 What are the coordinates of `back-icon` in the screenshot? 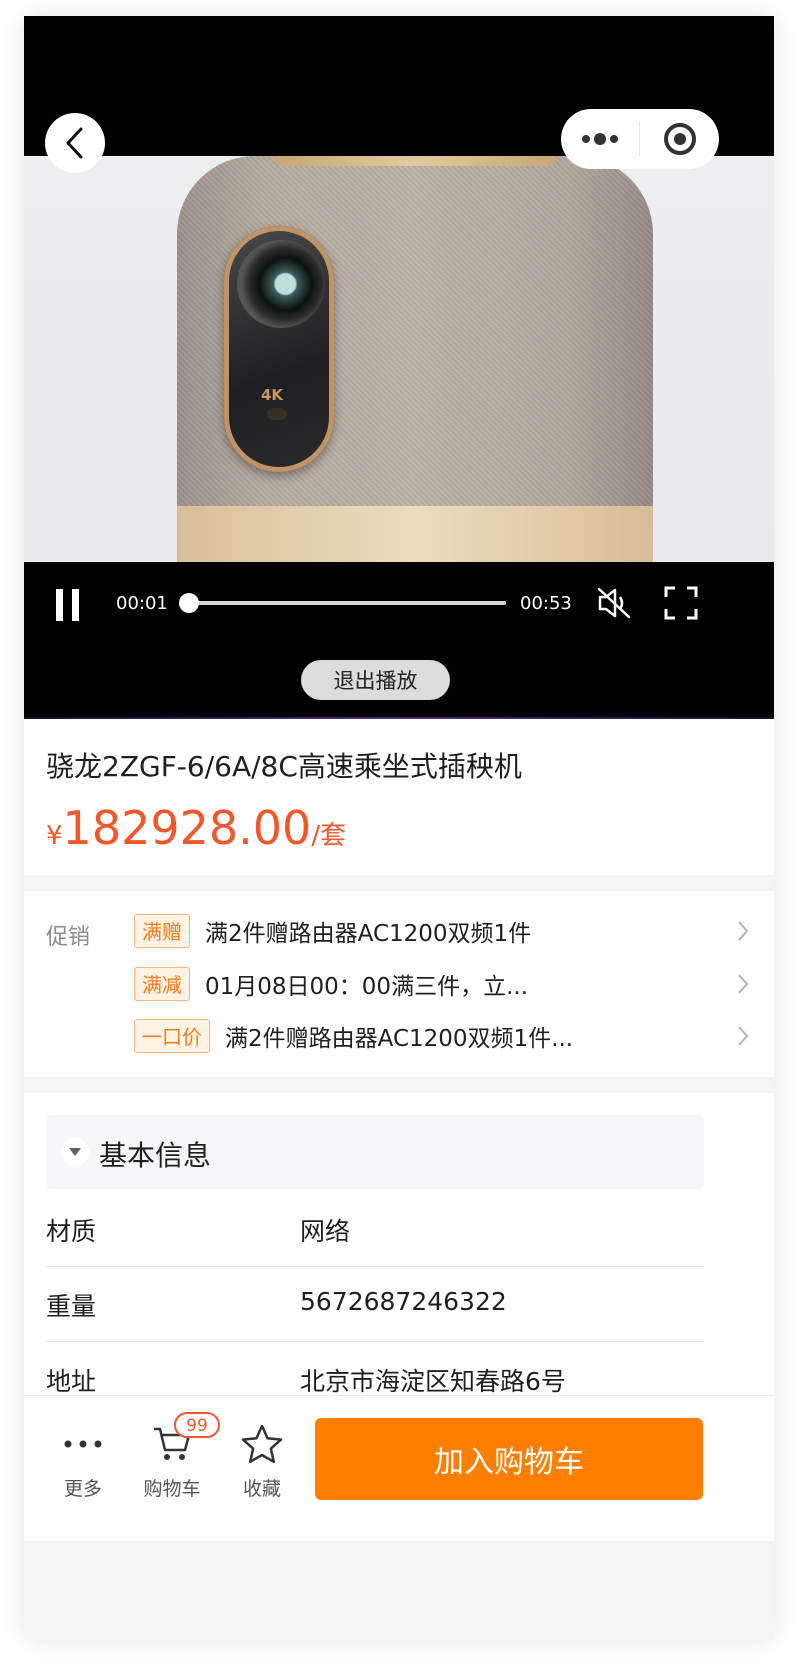 It's located at (74, 143).